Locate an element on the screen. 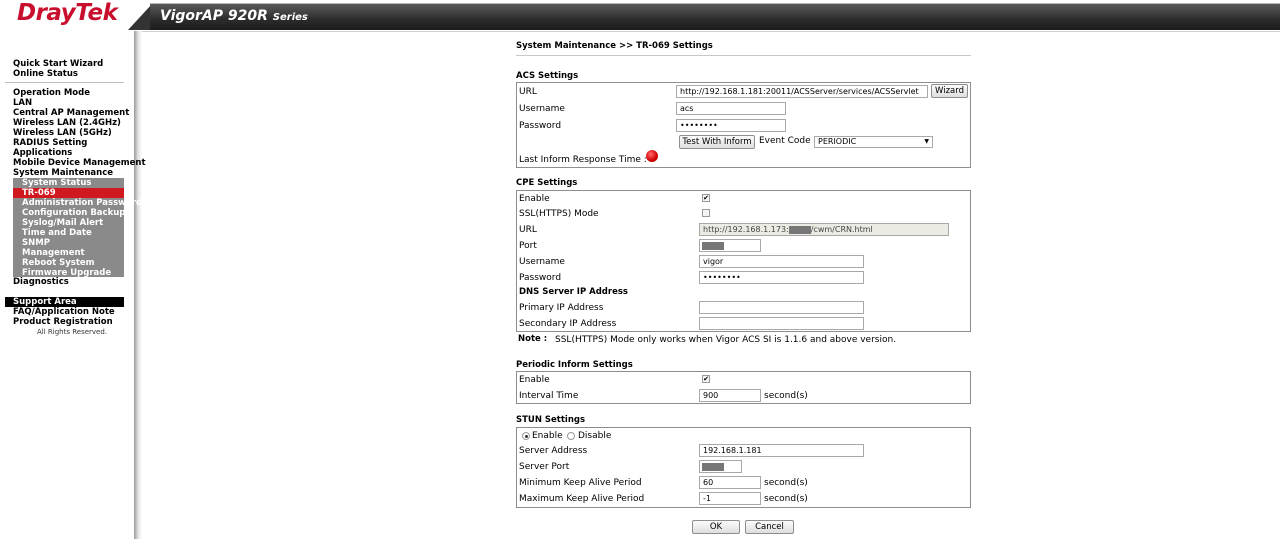  nav-operation-mode: Operation Mode is located at coordinates (51, 93).